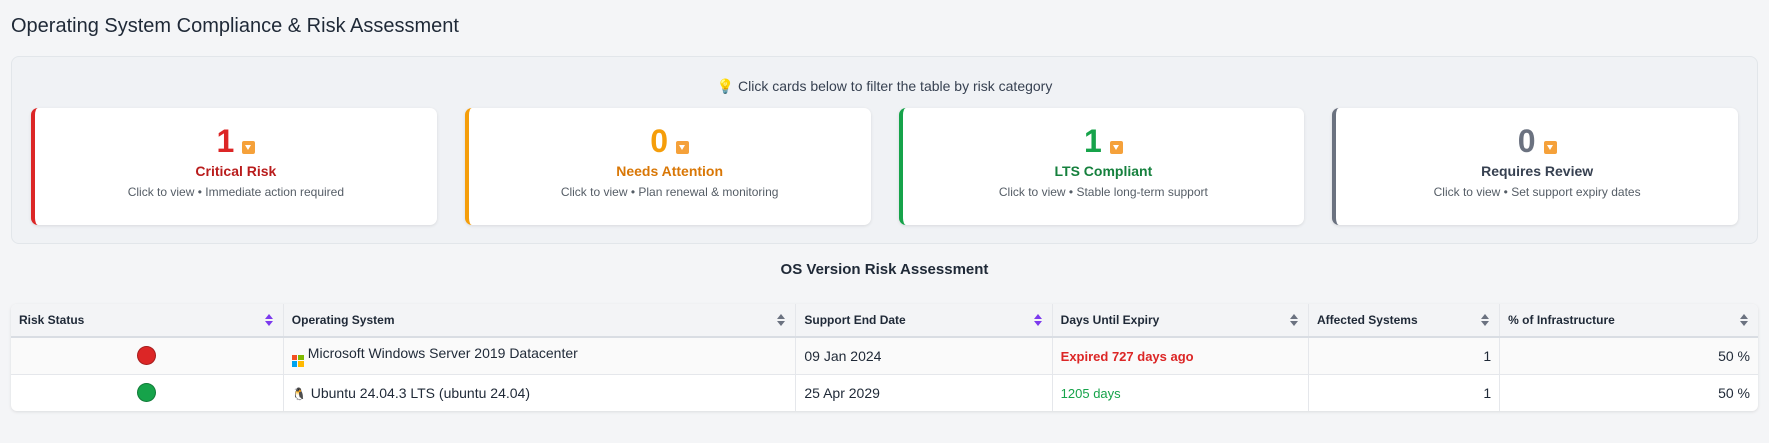  What do you see at coordinates (297, 360) in the screenshot?
I see `windows-icon` at bounding box center [297, 360].